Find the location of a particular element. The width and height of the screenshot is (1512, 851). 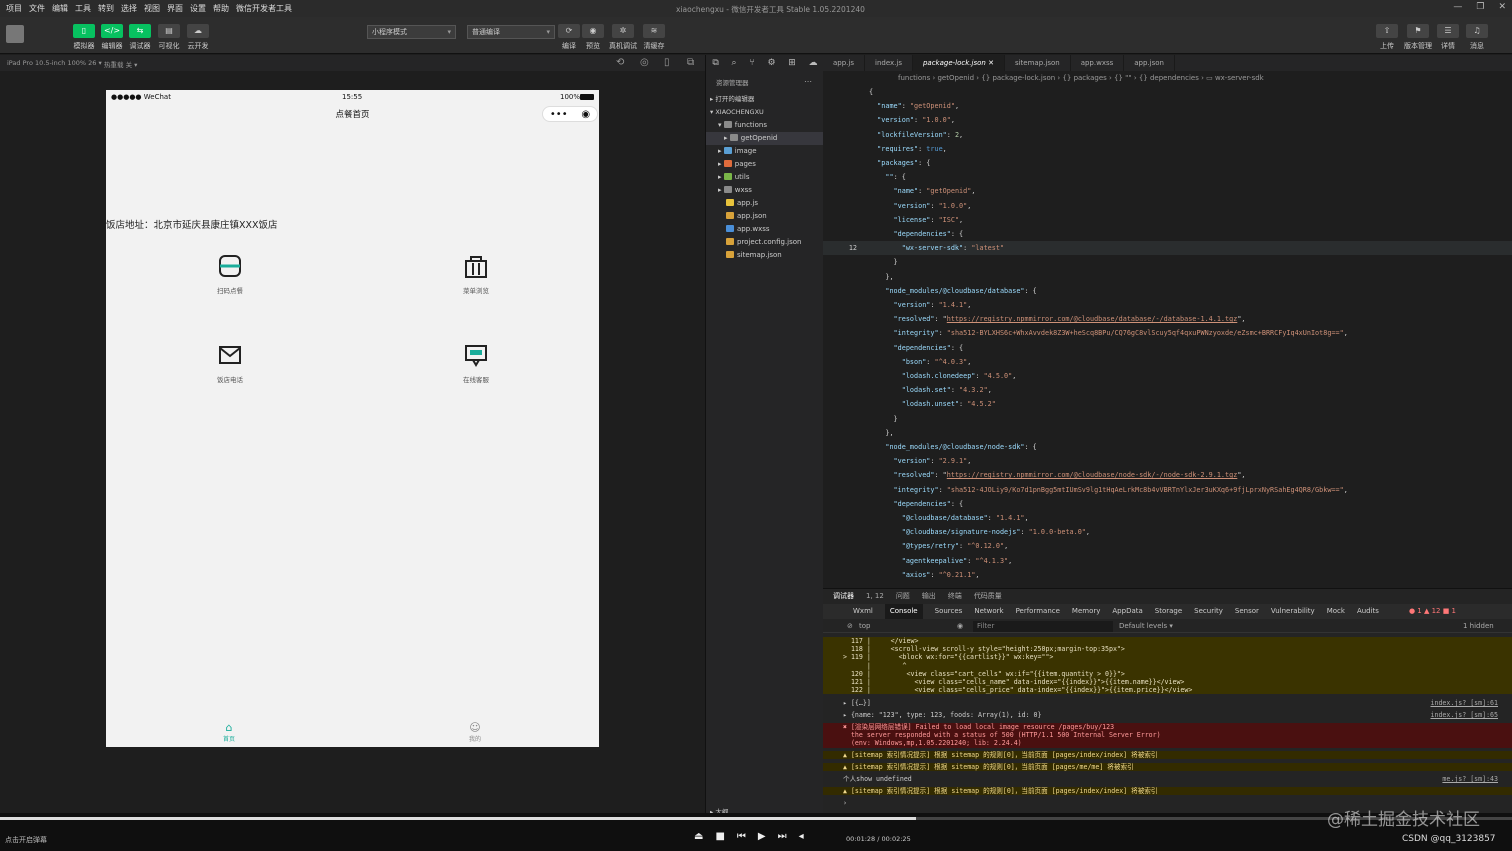

progress-bar is located at coordinates (756, 818).